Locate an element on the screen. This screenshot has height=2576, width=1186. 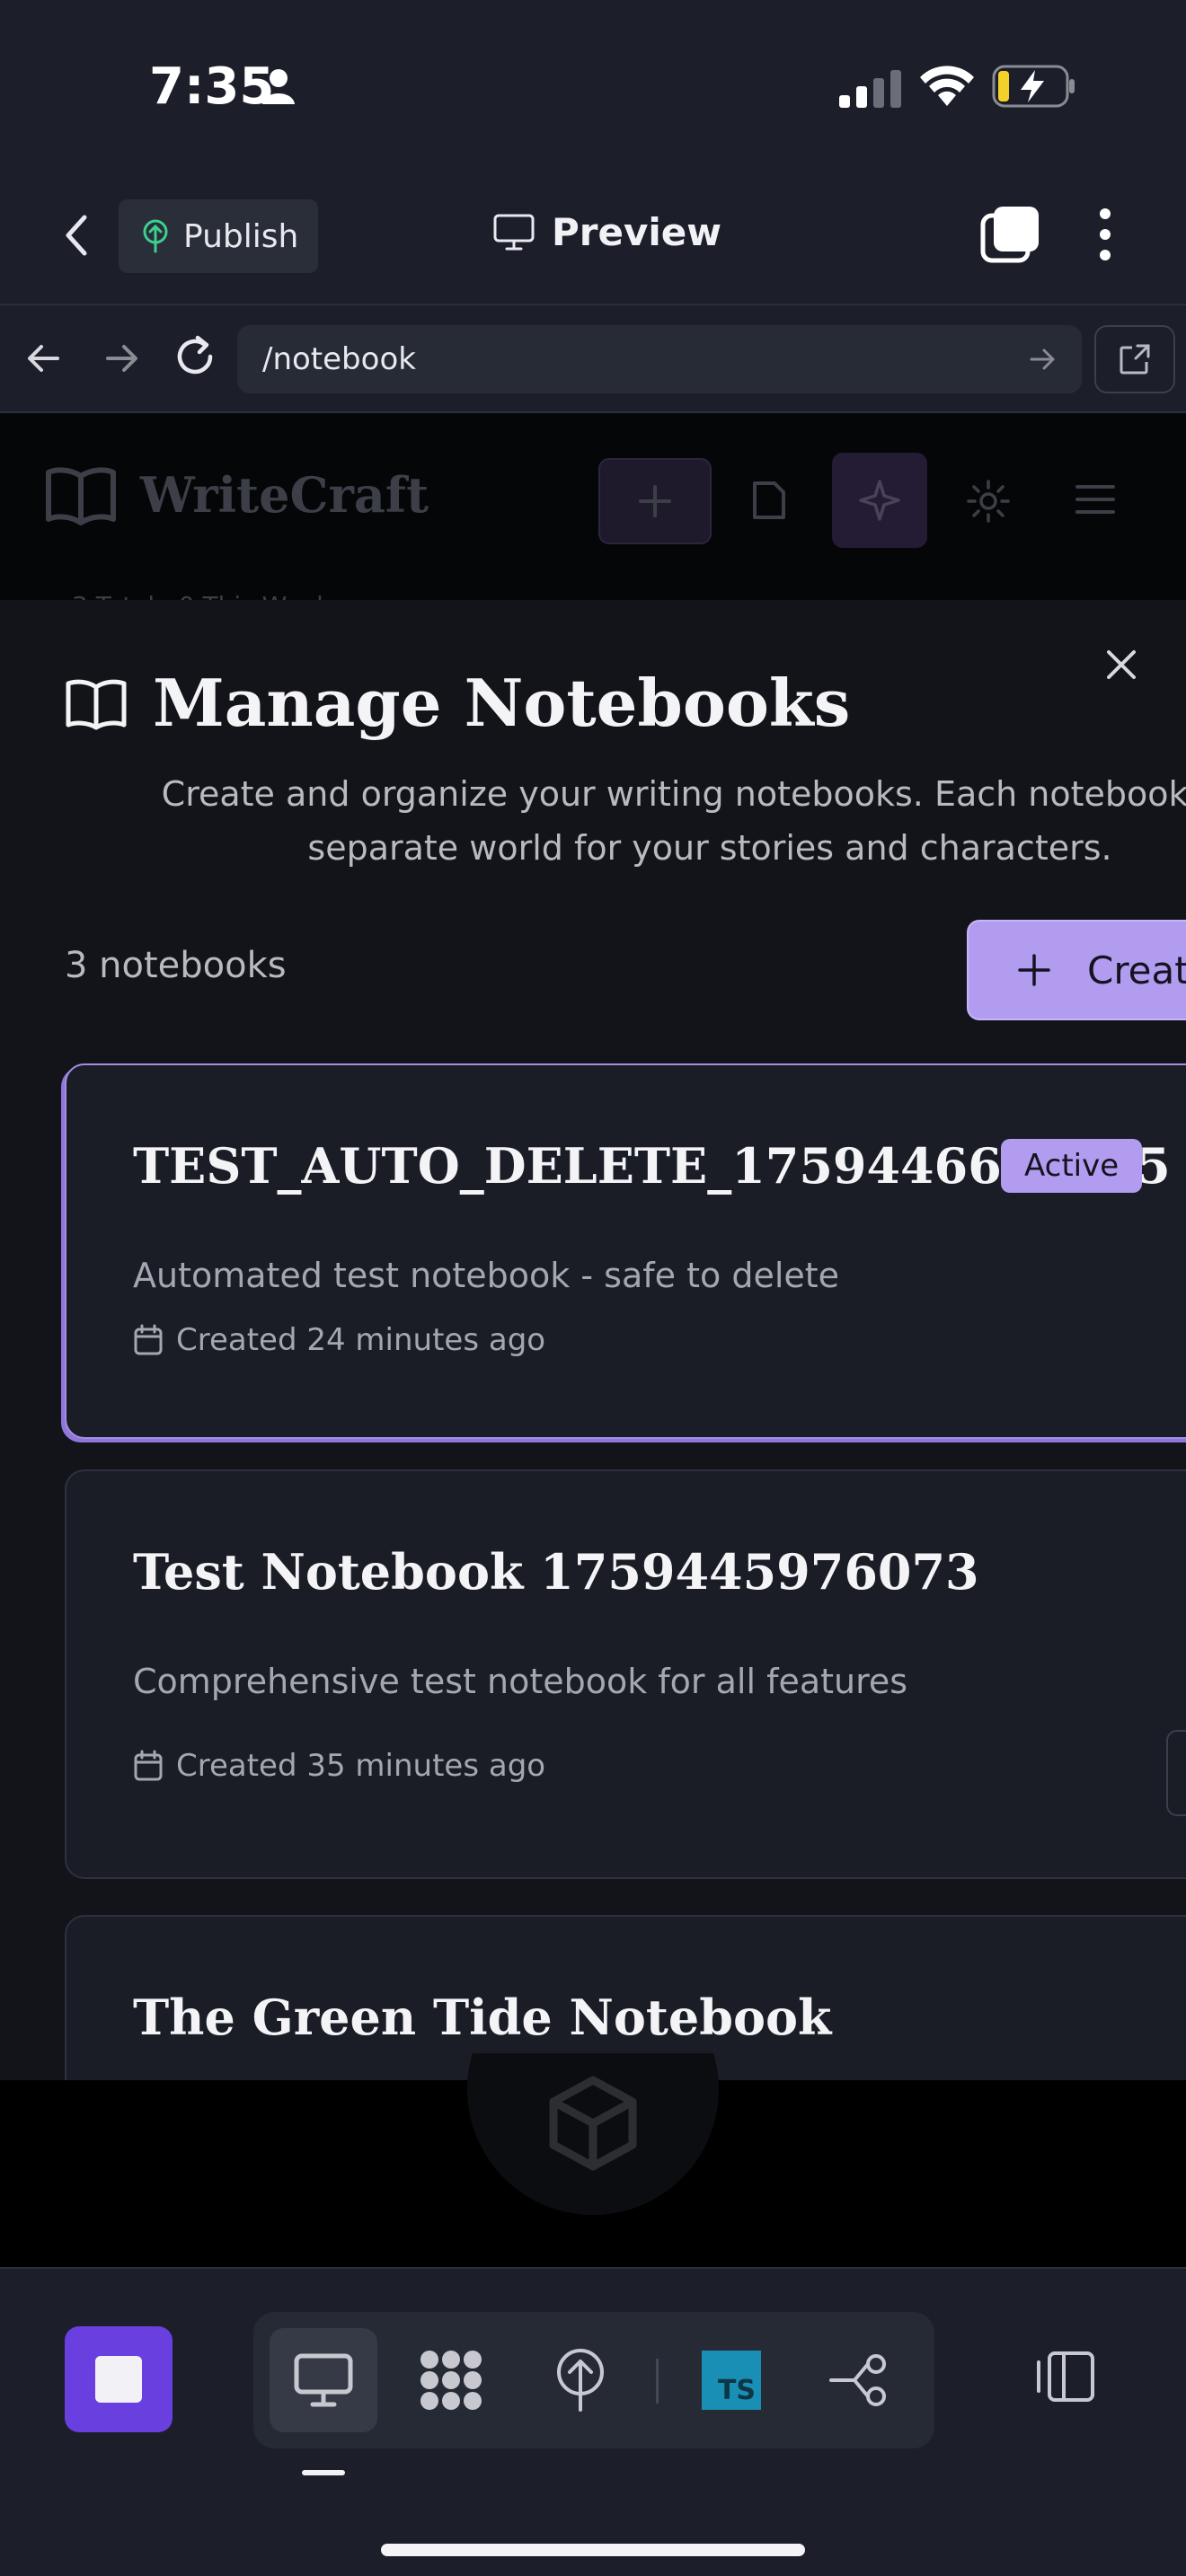
top-header: Publish Preview is located at coordinates (593, 238).